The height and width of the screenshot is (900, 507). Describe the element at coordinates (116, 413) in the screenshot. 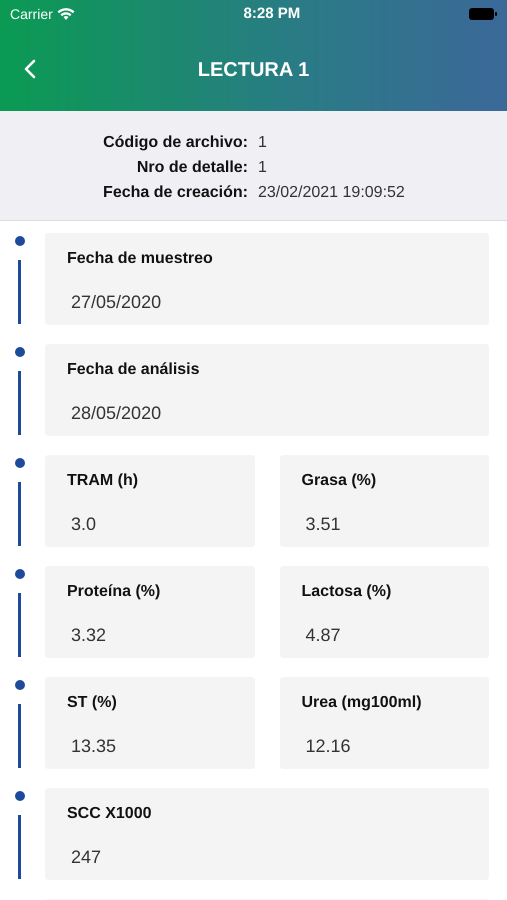

I see `field-value: 28/05/2020` at that location.